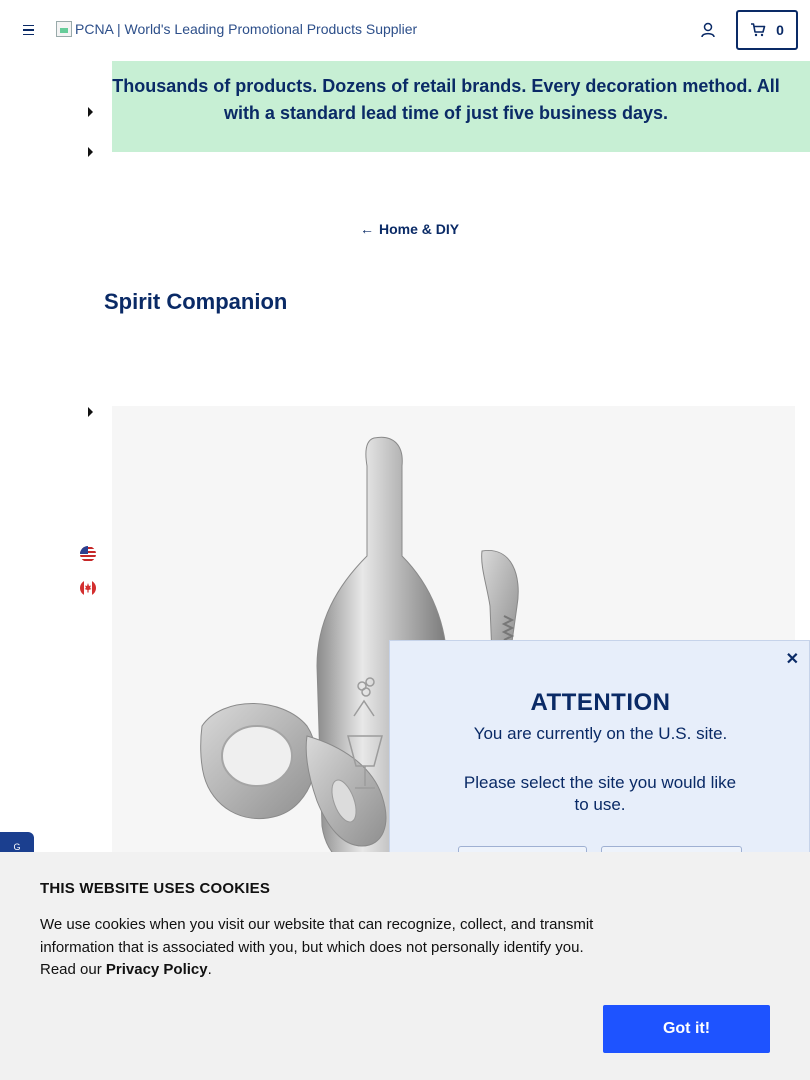  I want to click on cookie-title: THIS WEBSITE USES COOKIES, so click(155, 888).